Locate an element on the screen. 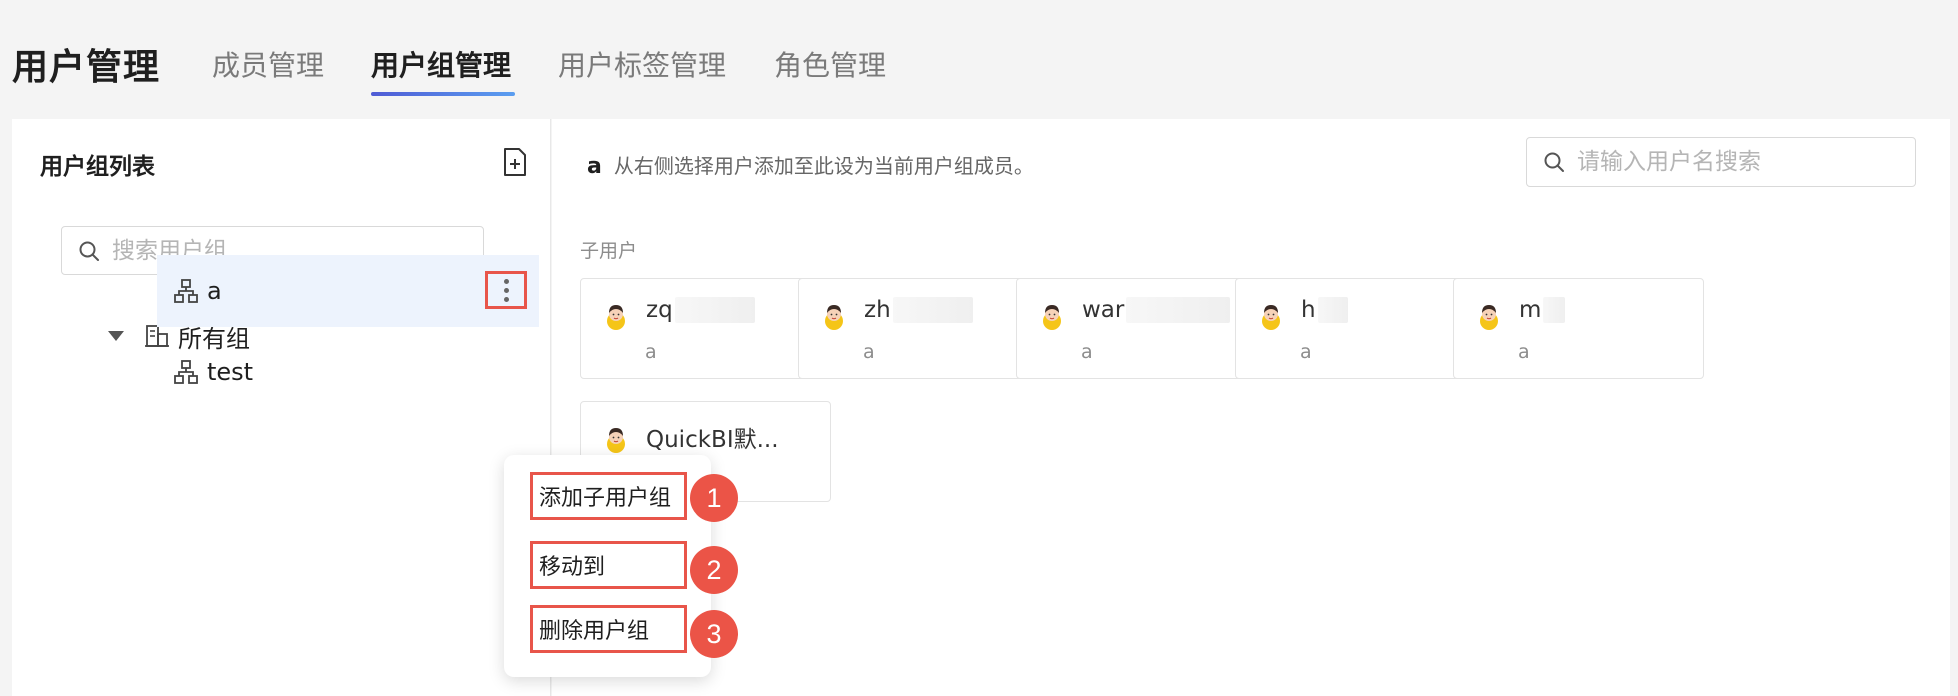 The height and width of the screenshot is (696, 1958). user-card: zq a is located at coordinates (705, 328).